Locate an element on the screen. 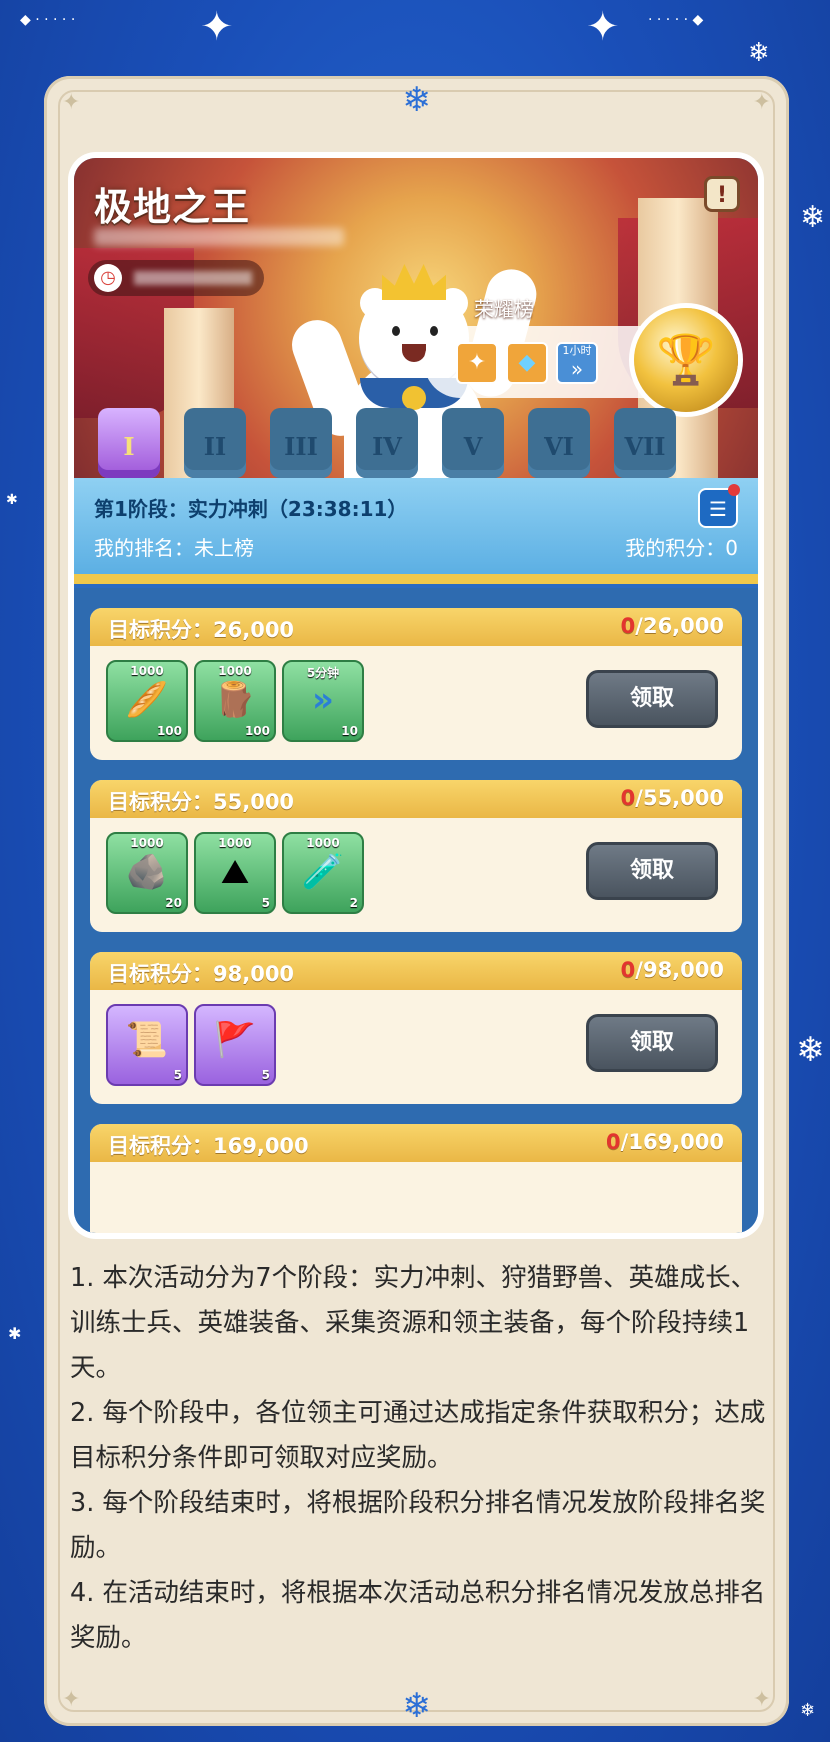 The width and height of the screenshot is (830, 1742). target-score: 目标积分：55,000 is located at coordinates (201, 802).